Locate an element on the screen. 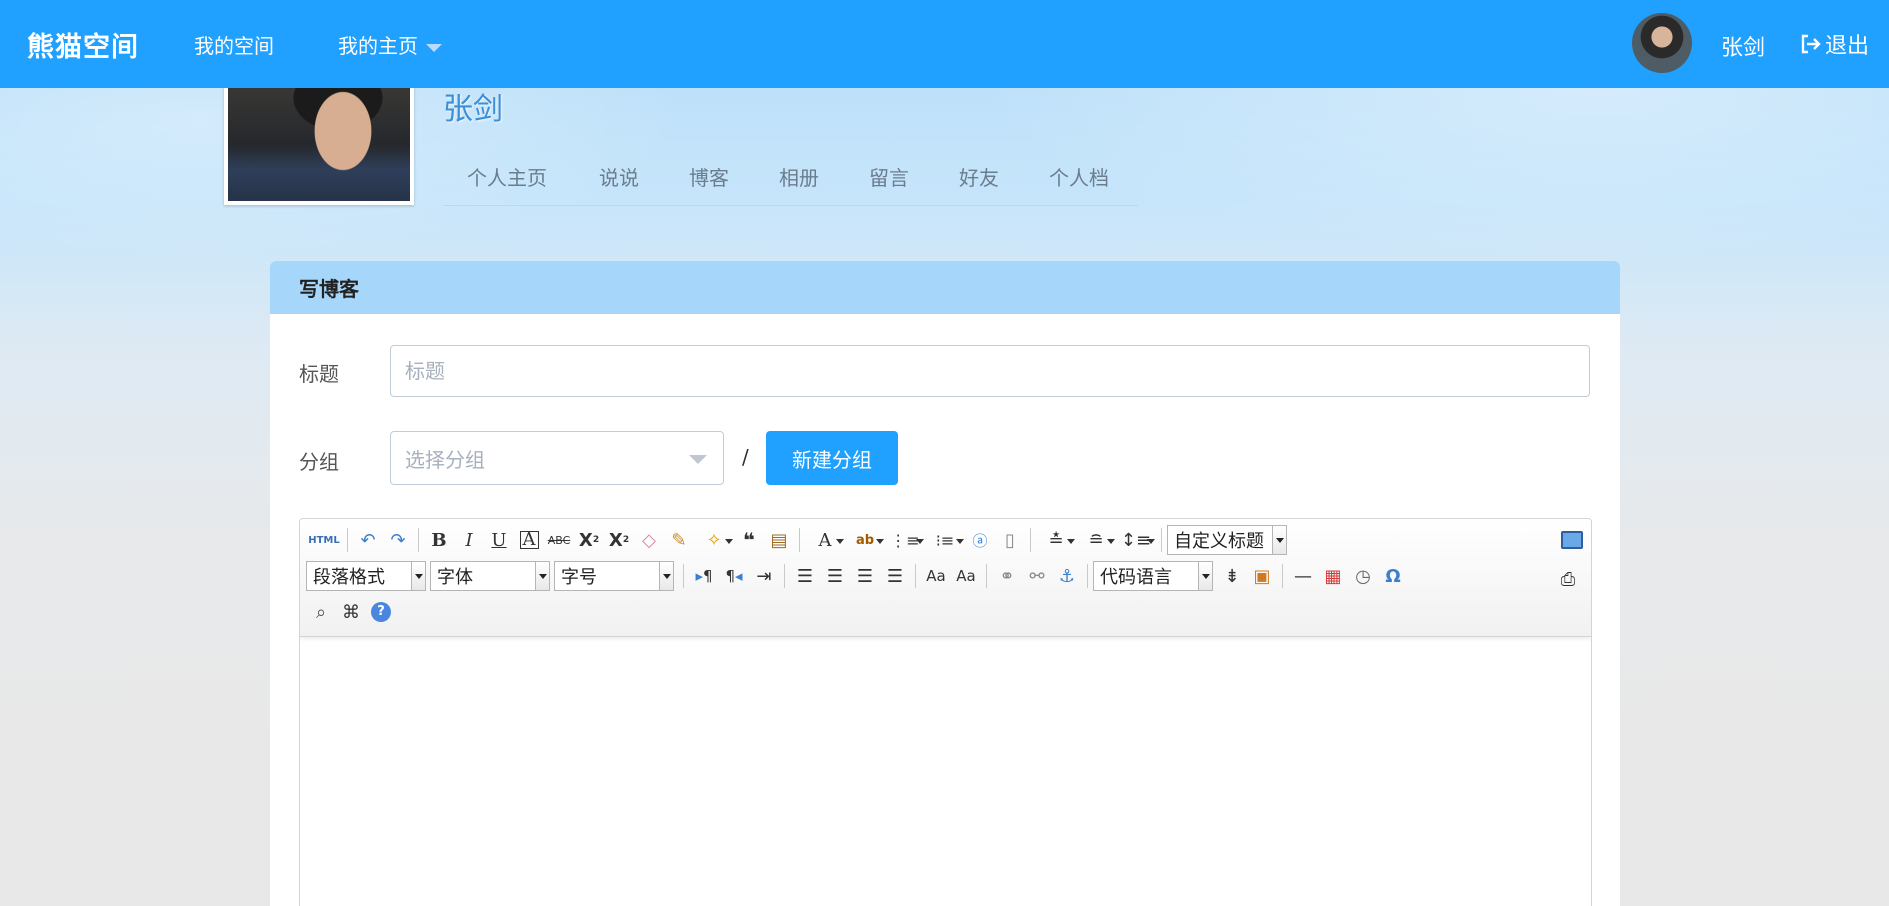 The image size is (1889, 906). print-icon: ⎙ is located at coordinates (1568, 579).